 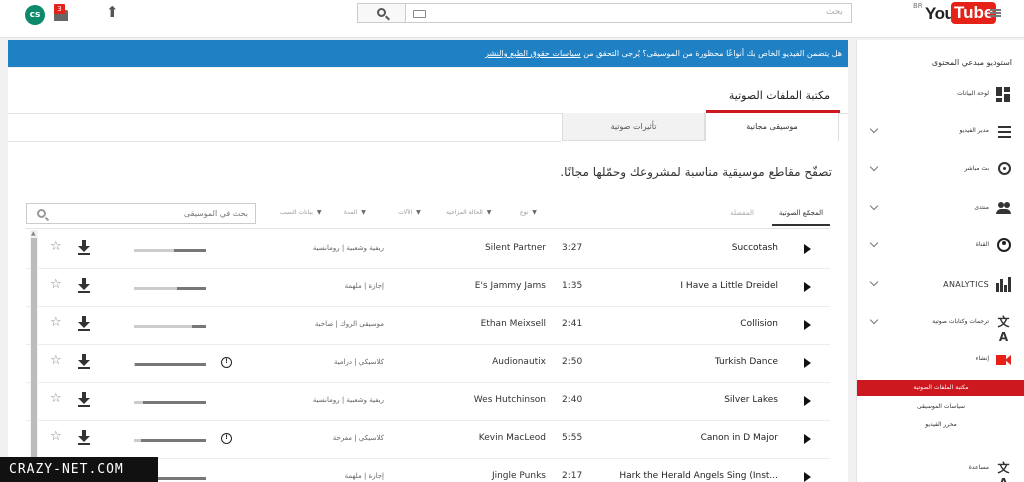 What do you see at coordinates (742, 214) in the screenshot?
I see `tab-favorites: المفضلة` at bounding box center [742, 214].